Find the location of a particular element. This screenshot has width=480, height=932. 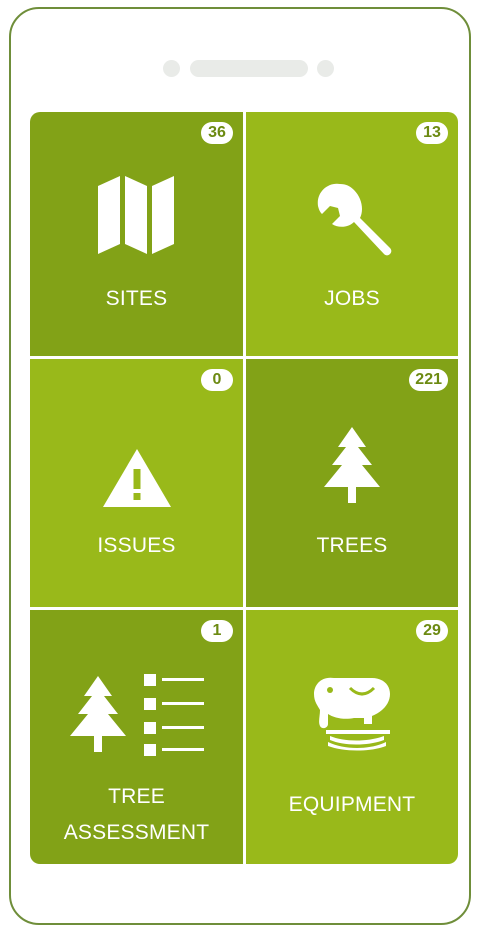

tile-jobs: 13 JOBS is located at coordinates (352, 235).